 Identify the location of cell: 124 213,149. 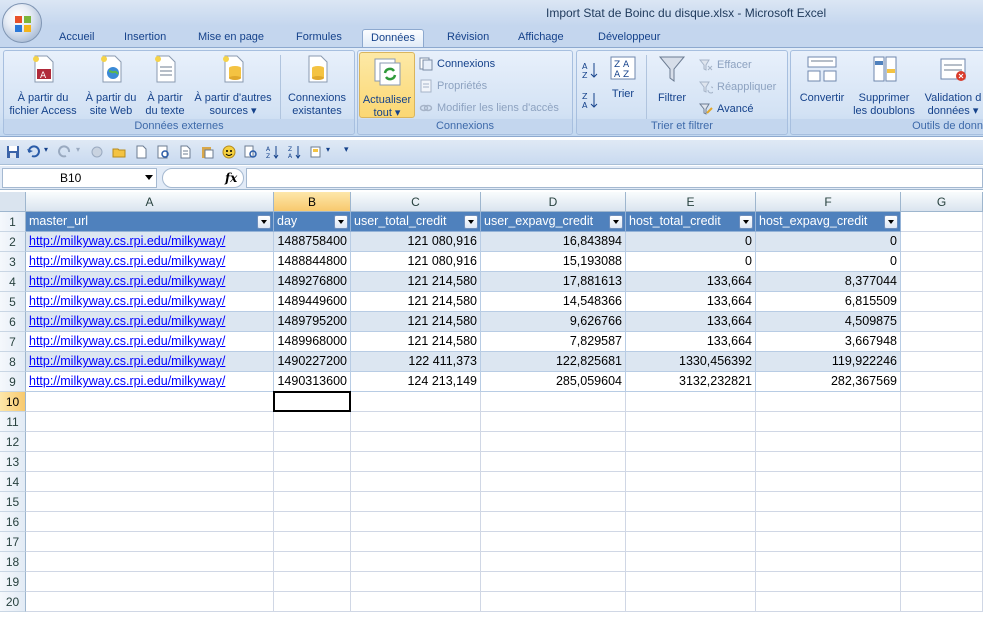
(416, 382).